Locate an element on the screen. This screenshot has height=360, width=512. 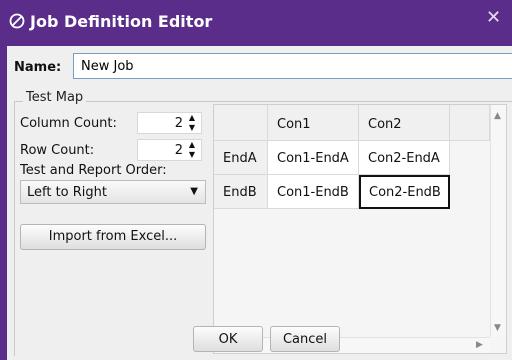
disabled-circle-icon is located at coordinates (17, 21).